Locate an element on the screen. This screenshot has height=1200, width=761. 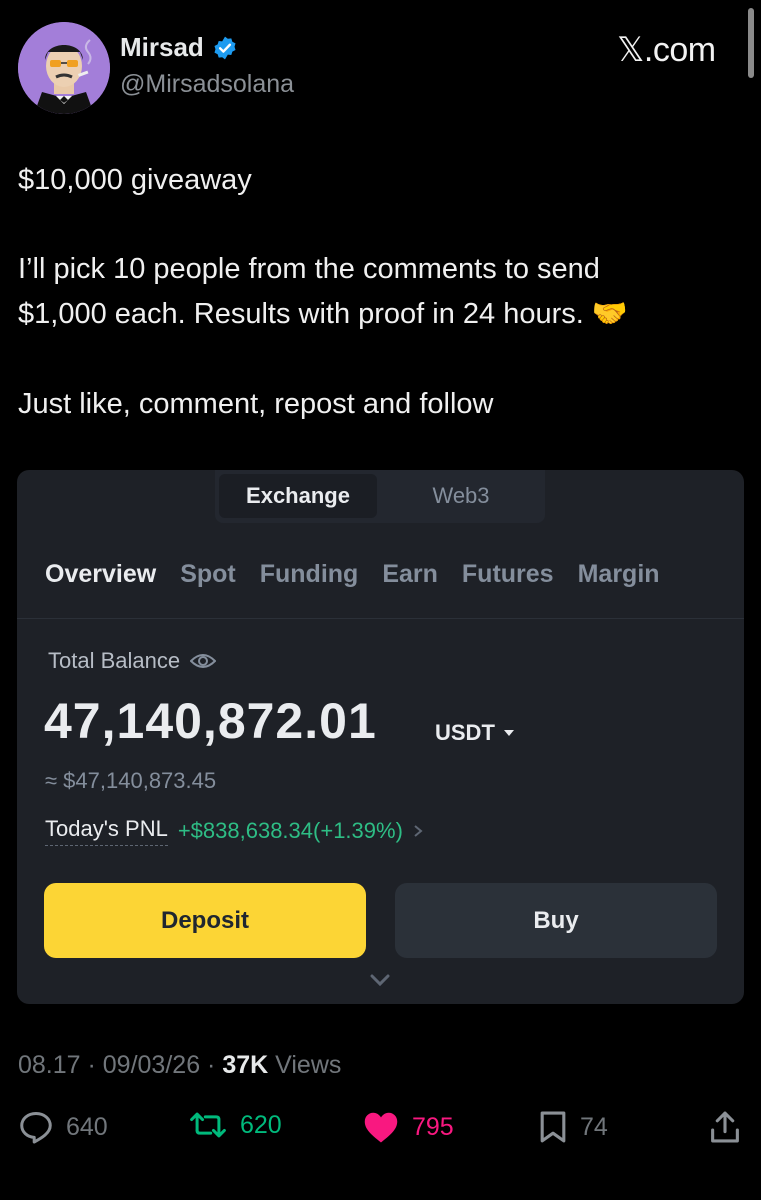
x-logo-icon: 𝕏 is located at coordinates (630, 50).